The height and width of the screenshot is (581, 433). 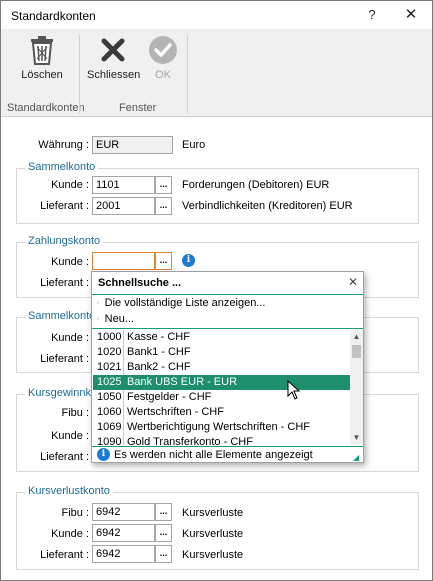 I want to click on kursgewinn-lieferant-label: Lieferant :, so click(x=64, y=457).